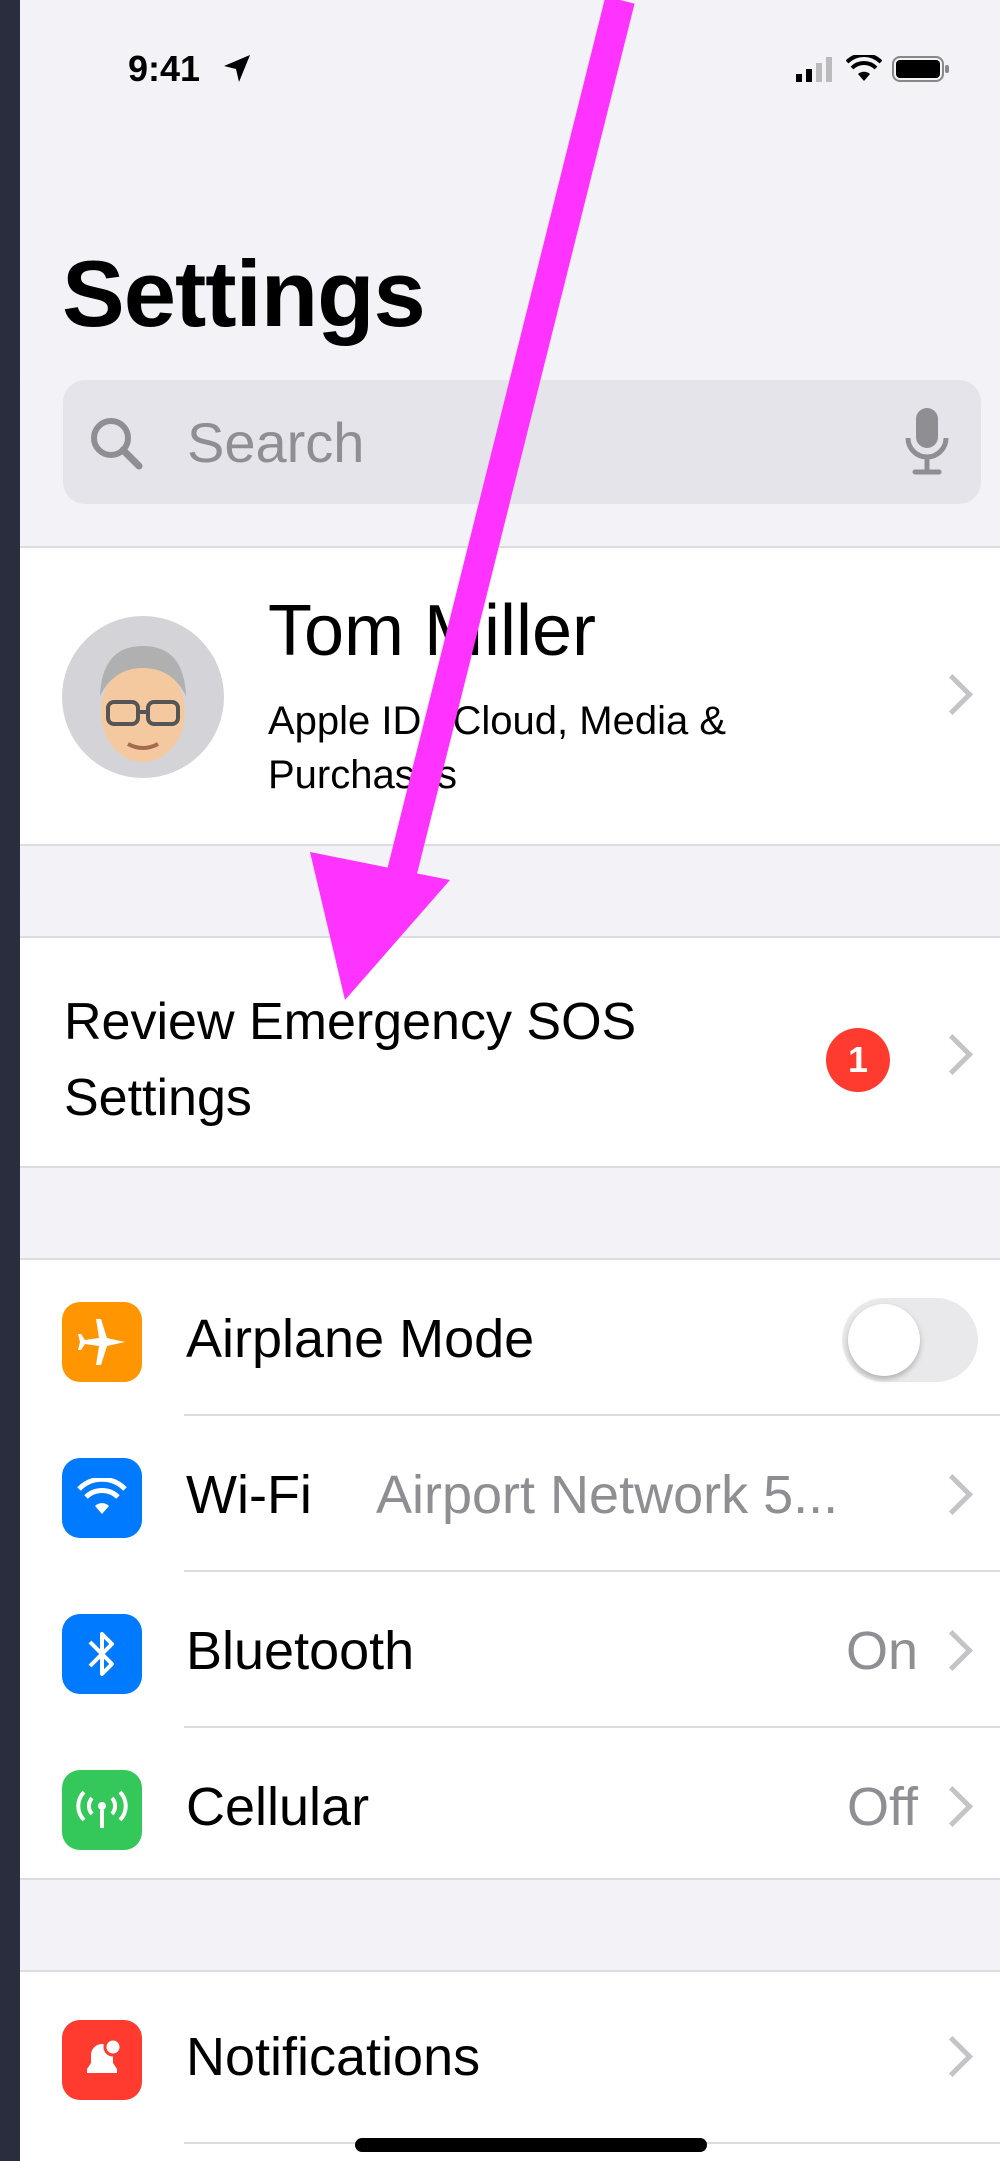 The height and width of the screenshot is (2161, 1000). Describe the element at coordinates (360, 1339) in the screenshot. I see `airplane-mode-label: Airplane Mode` at that location.